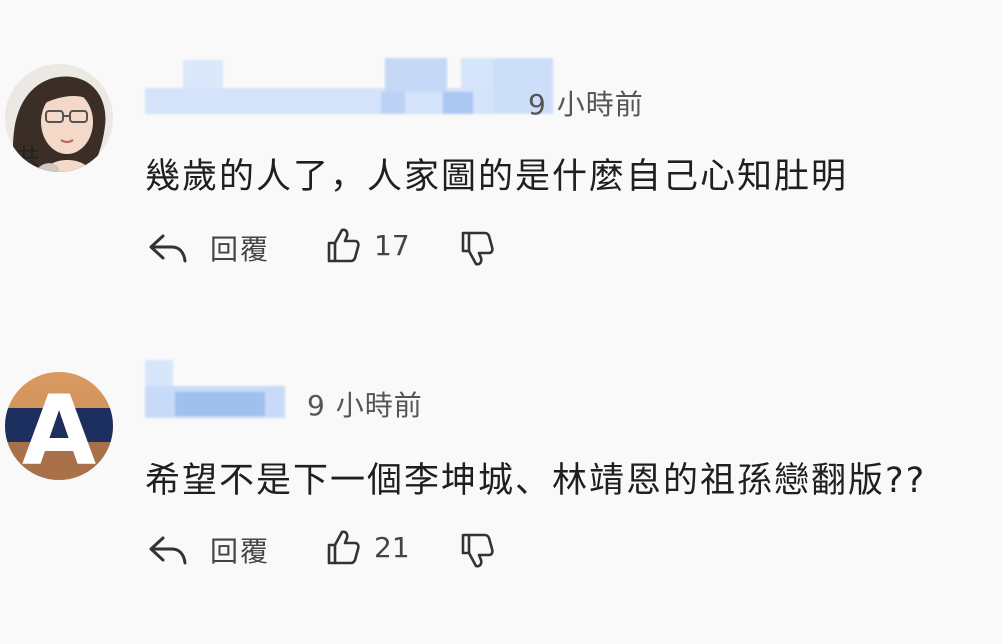 The image size is (1002, 644). Describe the element at coordinates (536, 481) in the screenshot. I see `comment-text: 希望不是下一個李坤城、林靖恩的祖孫戀翻版??` at that location.